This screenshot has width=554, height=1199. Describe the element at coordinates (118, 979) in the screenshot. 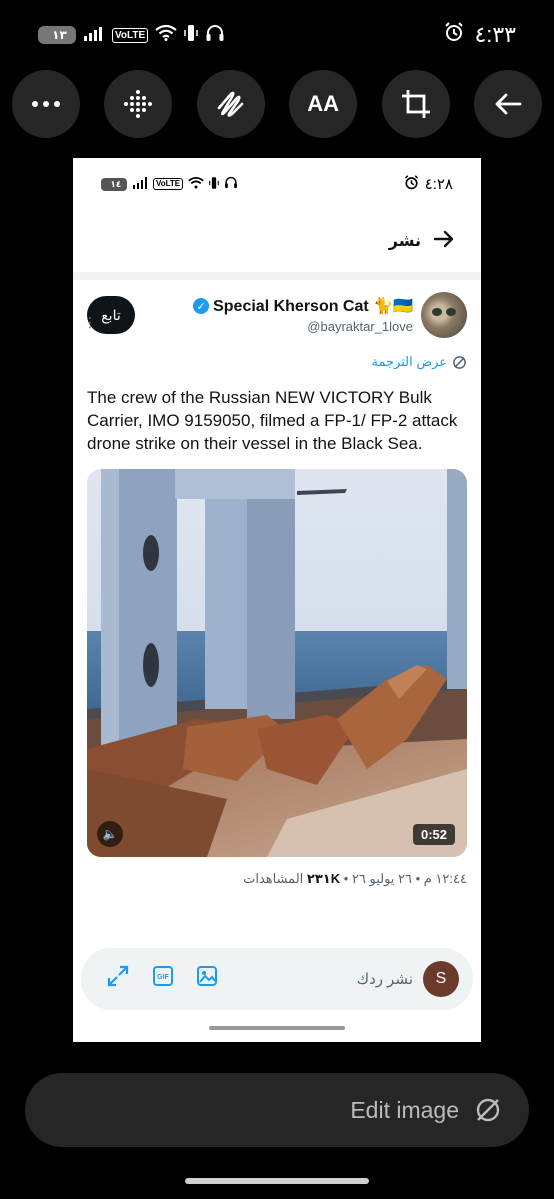

I see `expand-icon` at that location.